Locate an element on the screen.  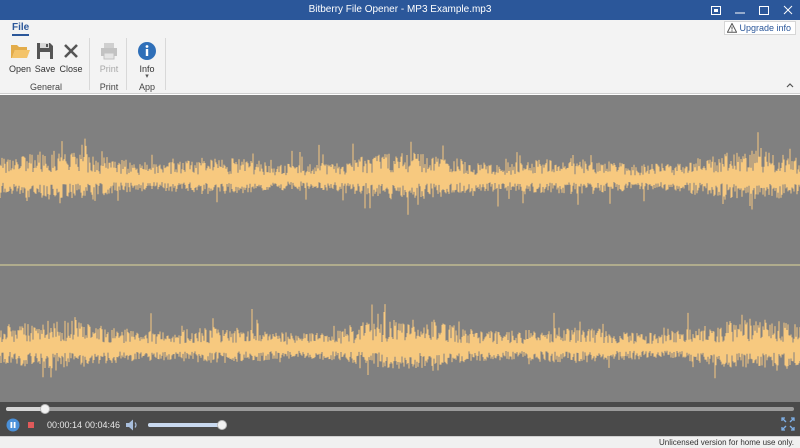
volume-slider-fill is located at coordinates (185, 425).